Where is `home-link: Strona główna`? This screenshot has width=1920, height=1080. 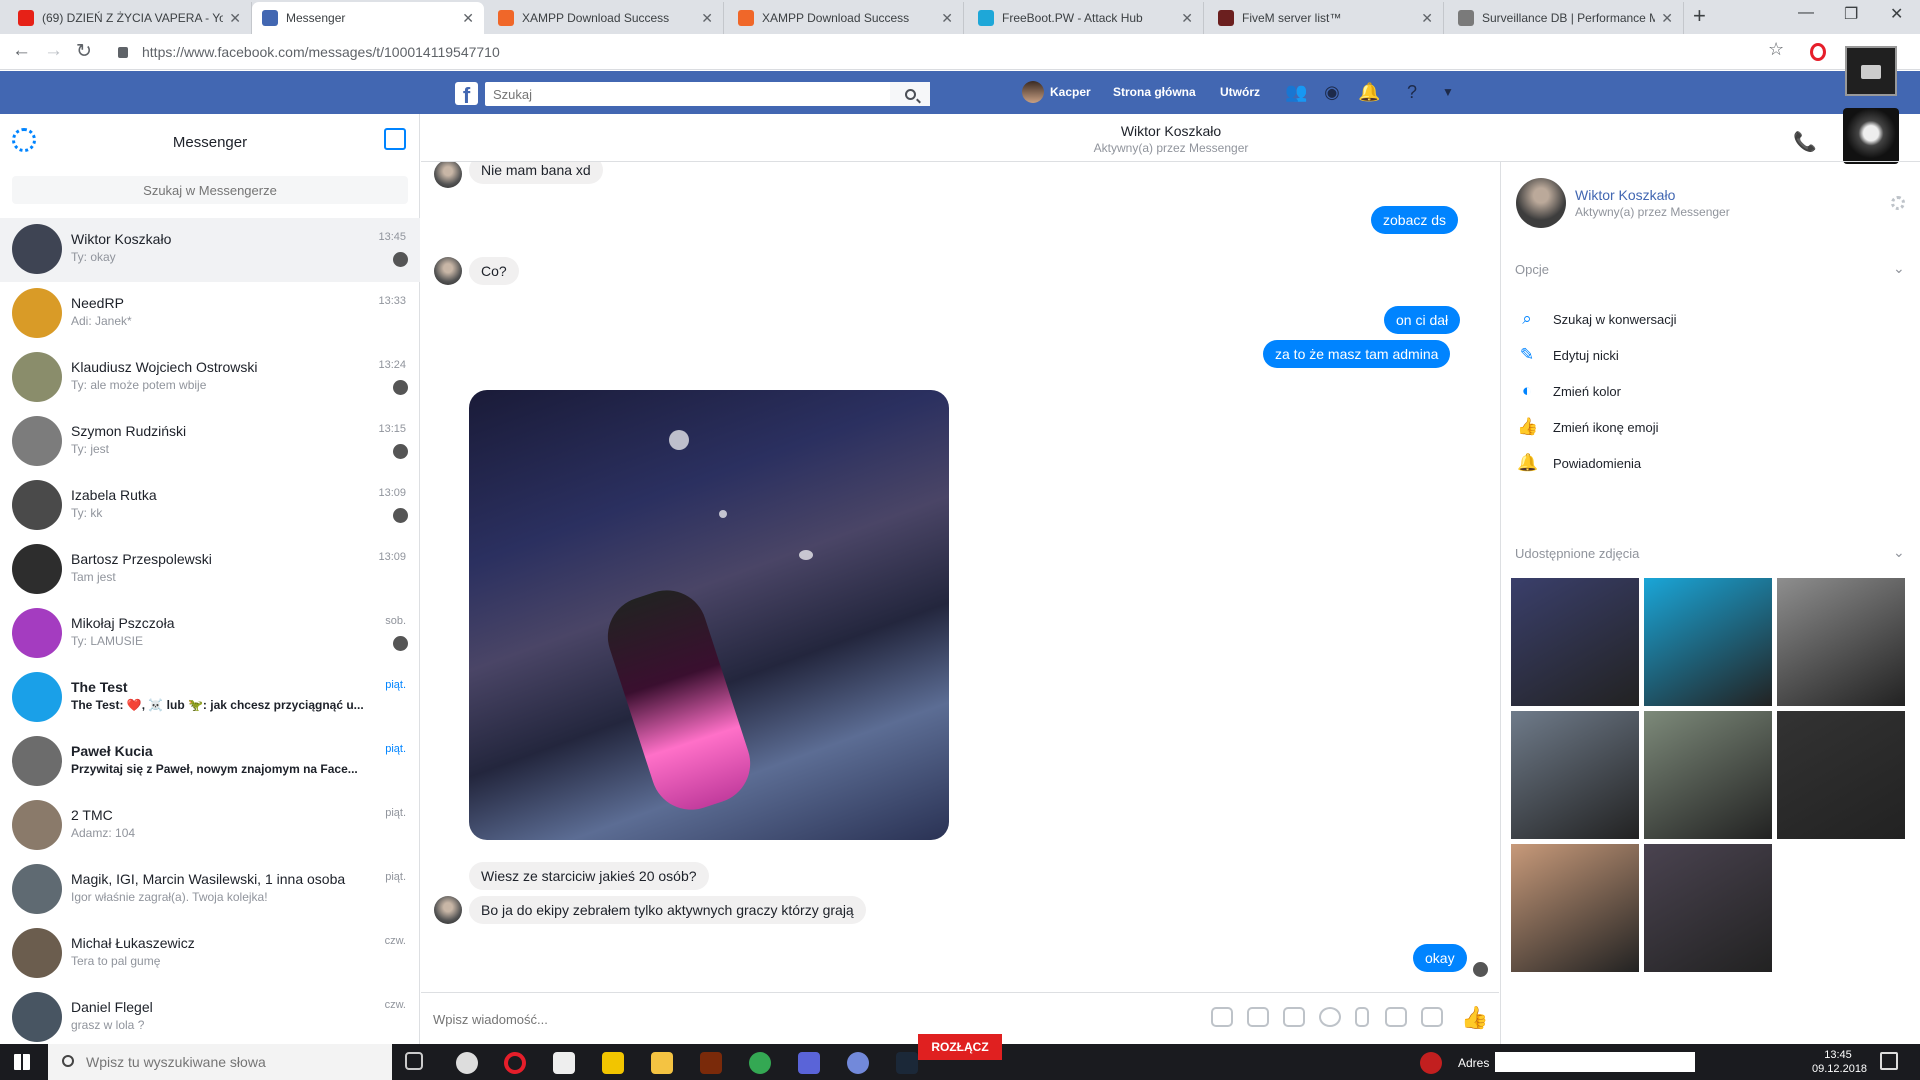
home-link: Strona główna is located at coordinates (1154, 92).